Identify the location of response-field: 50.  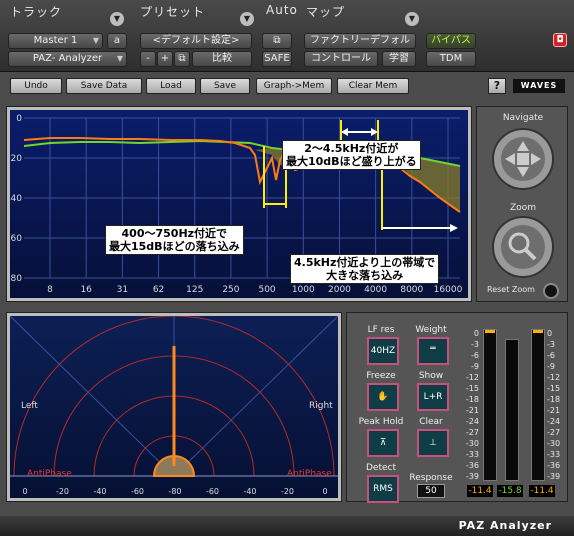
(431, 491).